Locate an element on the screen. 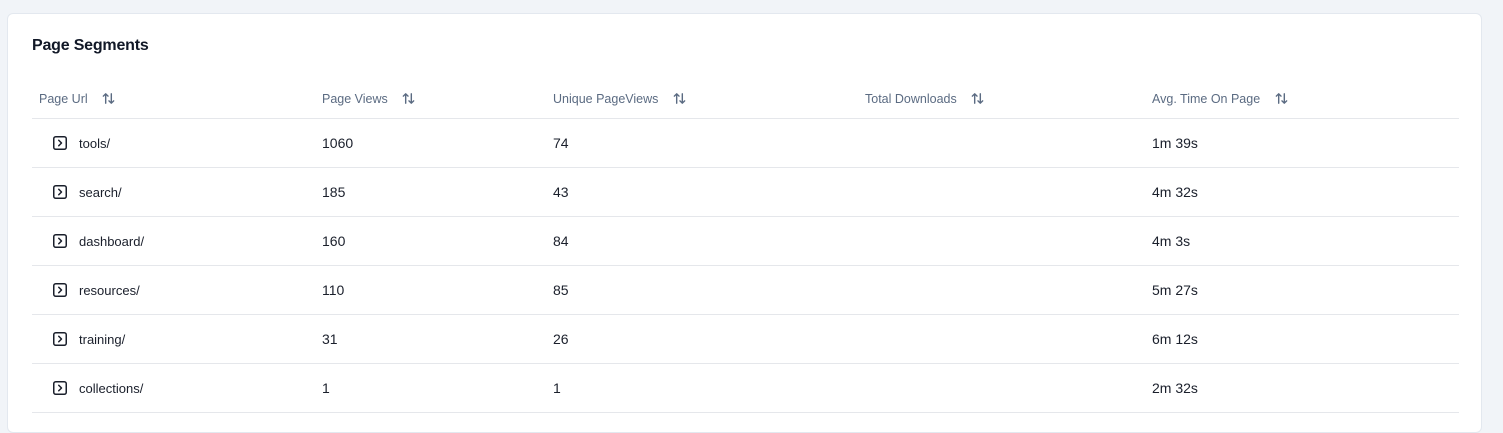  table-row: resources/110 85 5m 27s is located at coordinates (745, 290).